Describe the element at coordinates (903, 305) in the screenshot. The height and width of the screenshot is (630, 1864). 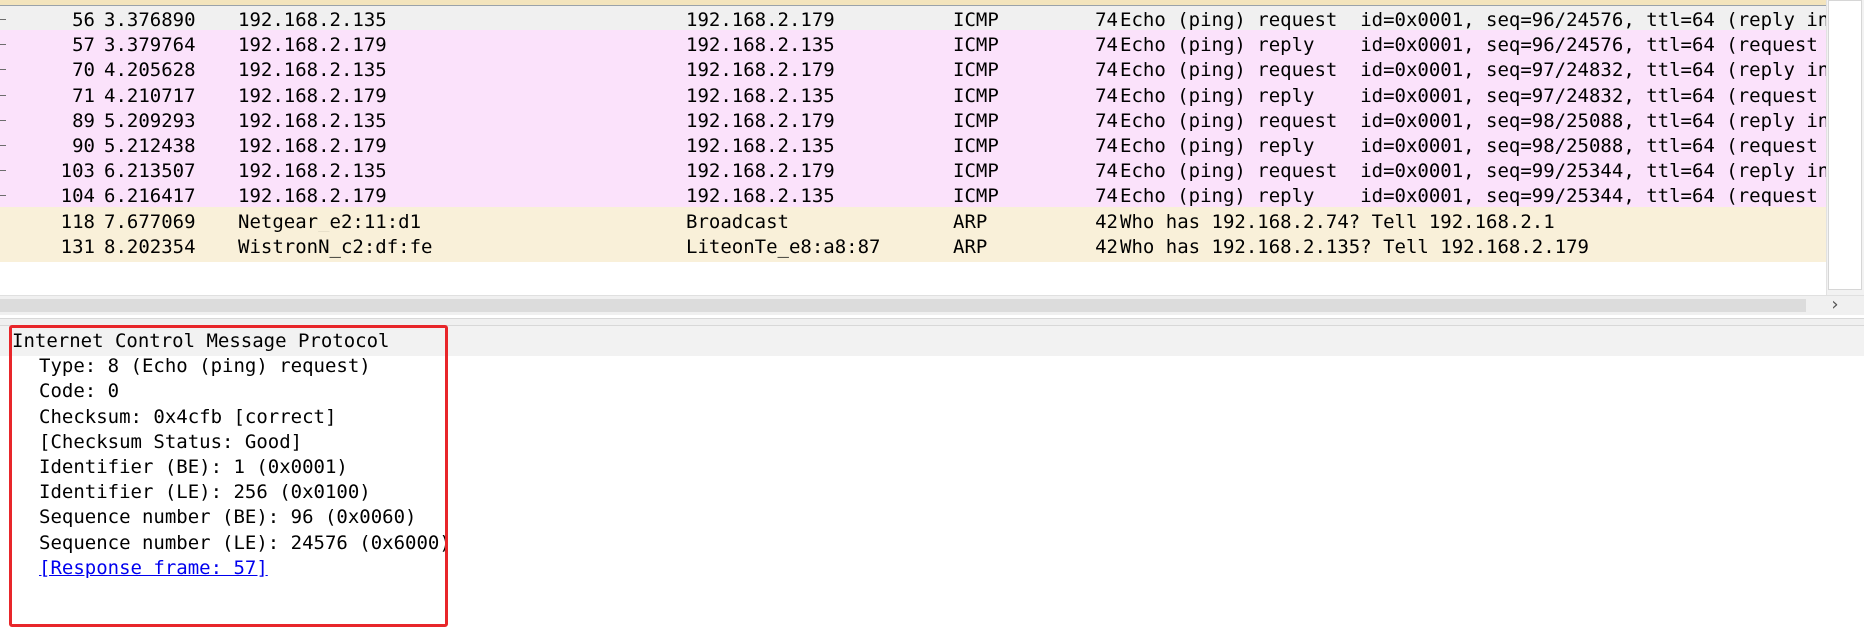
I see `horizontal-scroll-thumb` at that location.